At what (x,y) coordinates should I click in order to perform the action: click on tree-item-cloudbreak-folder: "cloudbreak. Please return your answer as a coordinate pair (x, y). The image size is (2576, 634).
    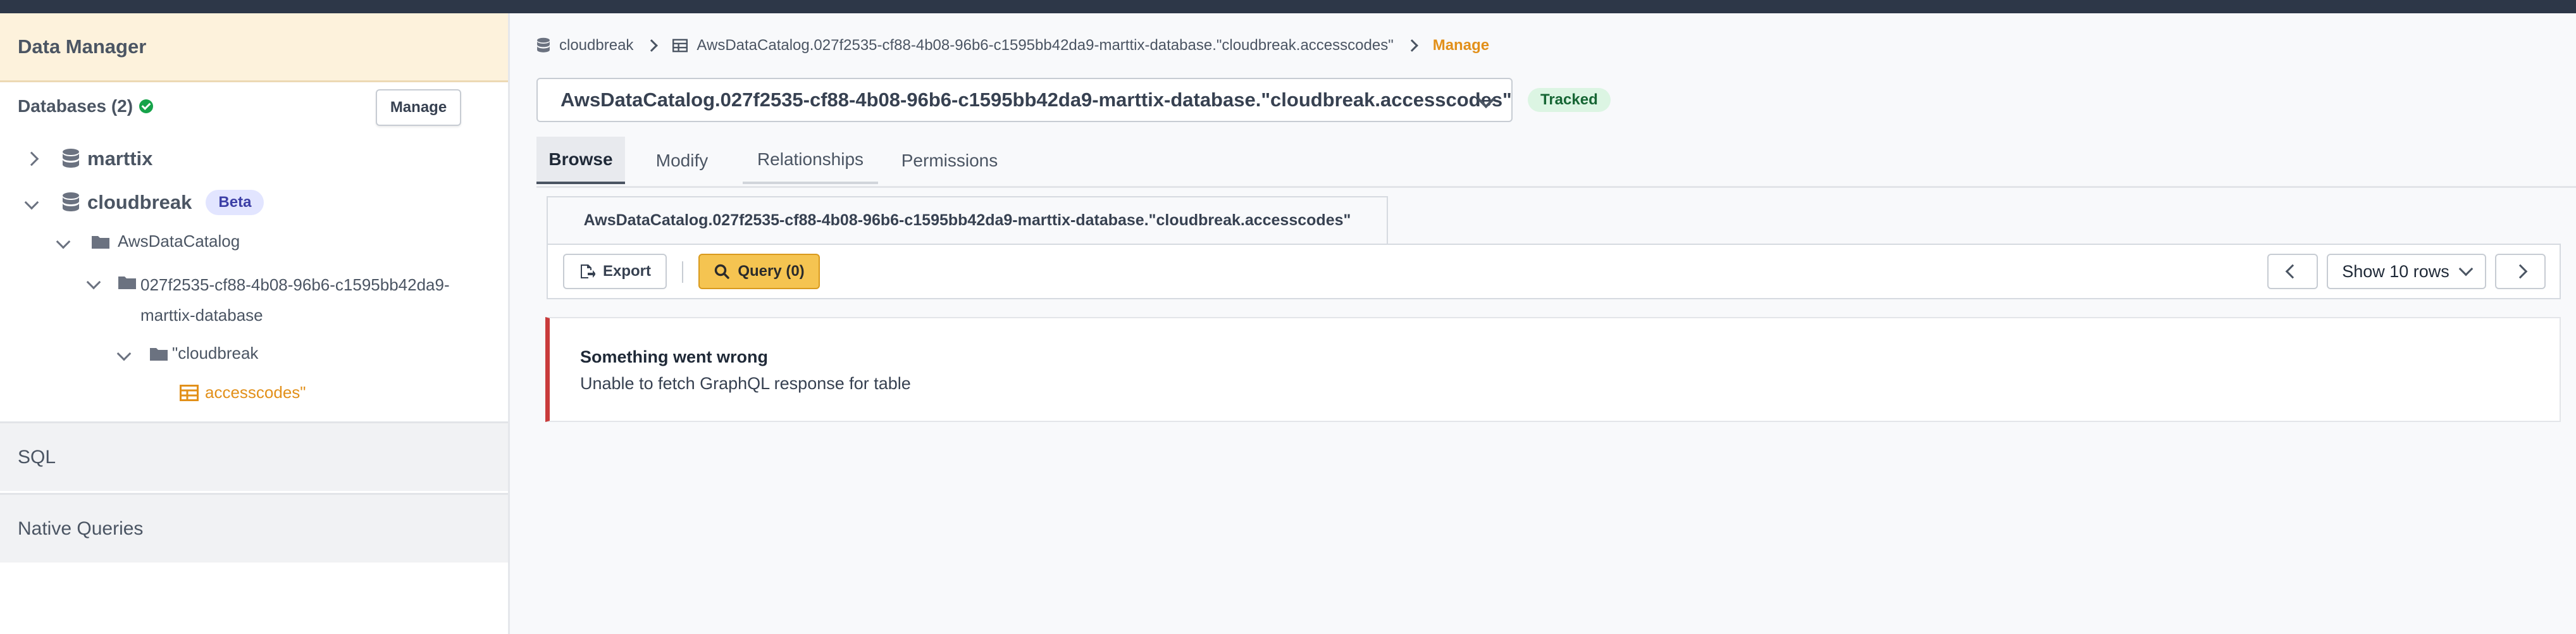
    Looking at the image, I should click on (187, 353).